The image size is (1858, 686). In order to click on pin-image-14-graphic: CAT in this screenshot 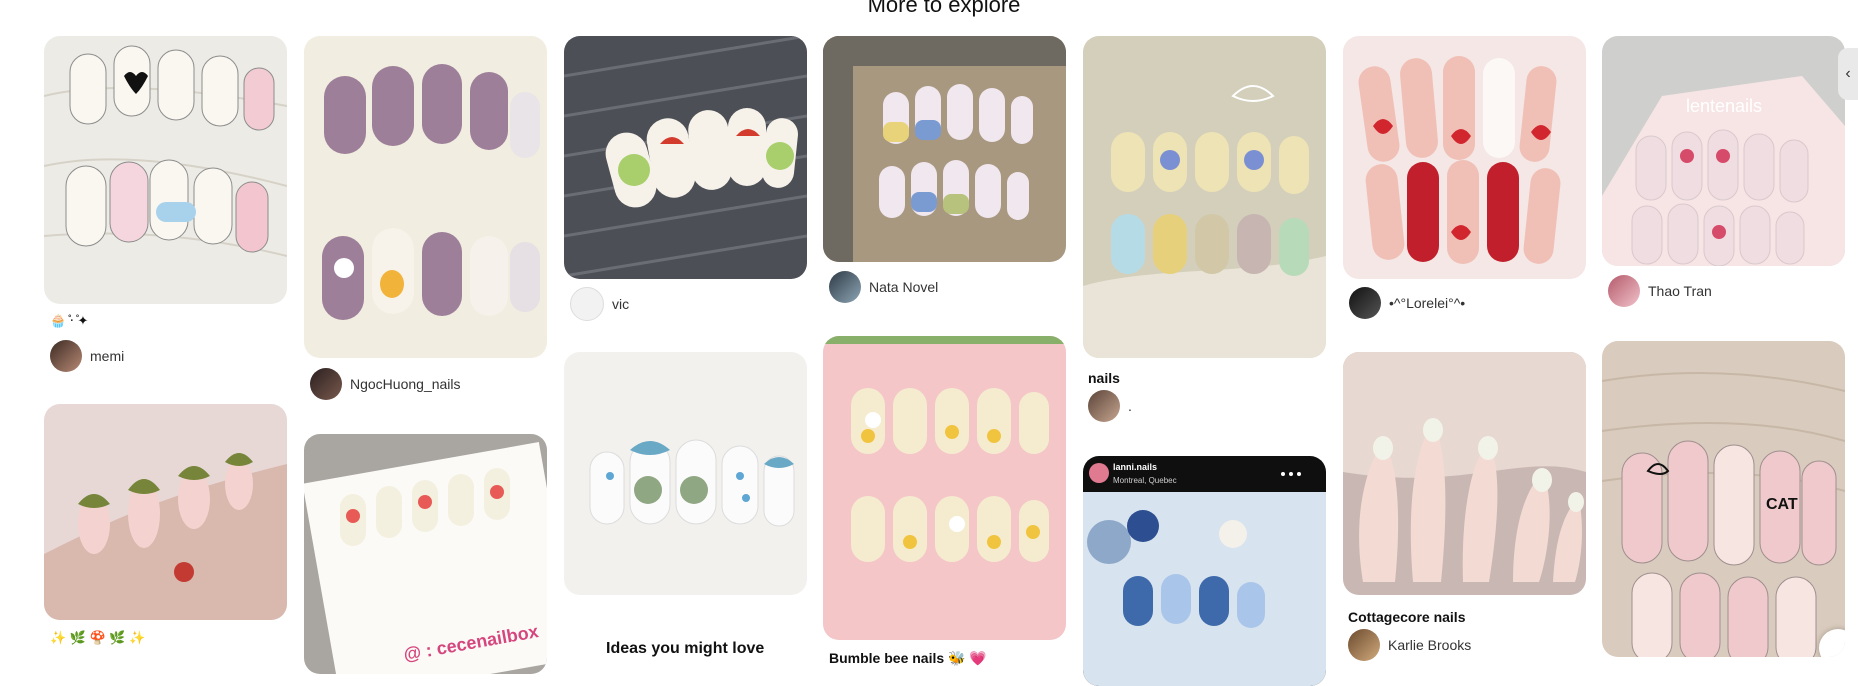, I will do `click(1723, 499)`.